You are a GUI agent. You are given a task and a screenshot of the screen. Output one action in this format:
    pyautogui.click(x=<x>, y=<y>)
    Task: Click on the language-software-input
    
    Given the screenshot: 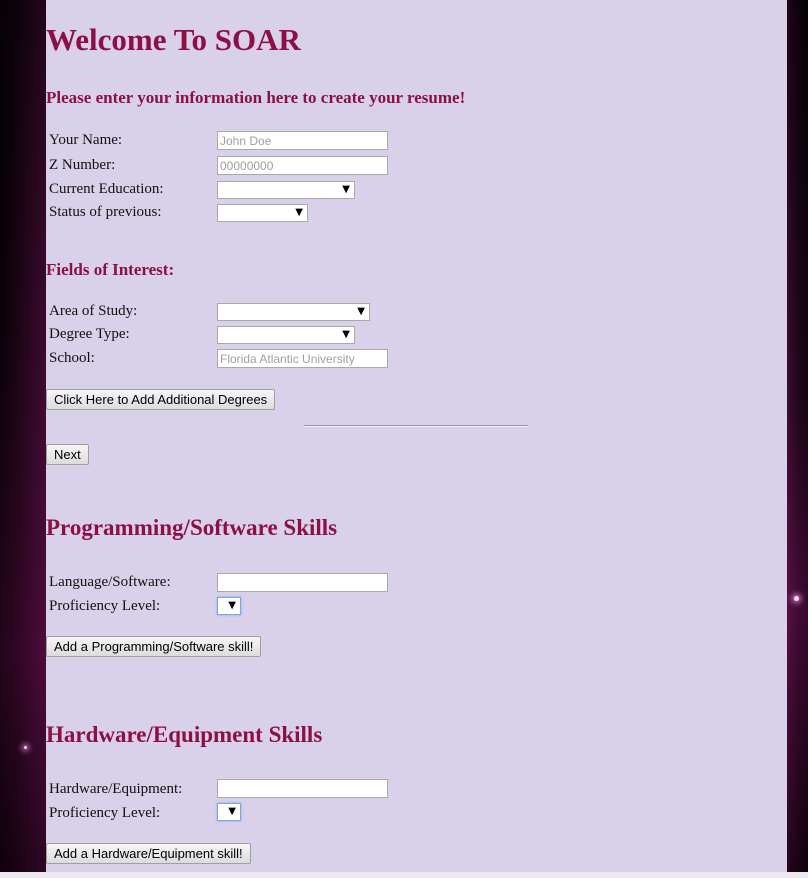 What is the action you would take?
    pyautogui.click(x=302, y=582)
    